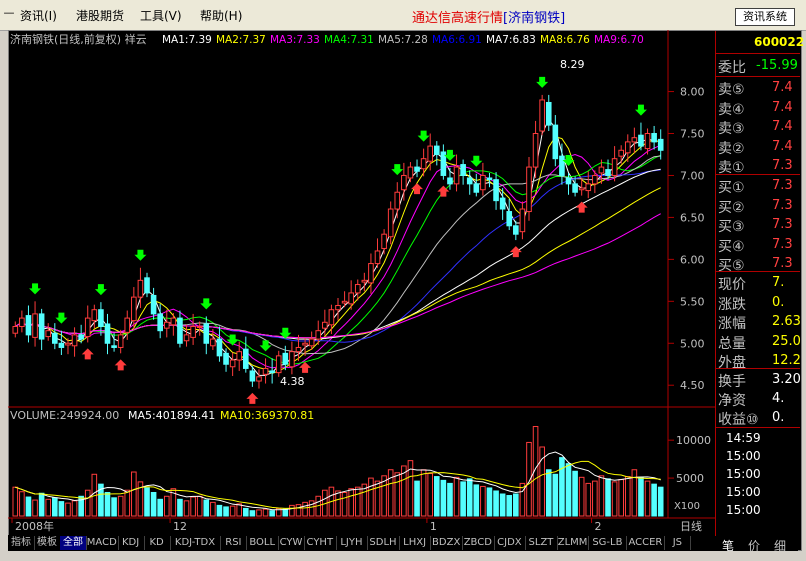 The image size is (806, 561). Describe the element at coordinates (765, 17) in the screenshot. I see `news-system-button: 资讯系统` at that location.